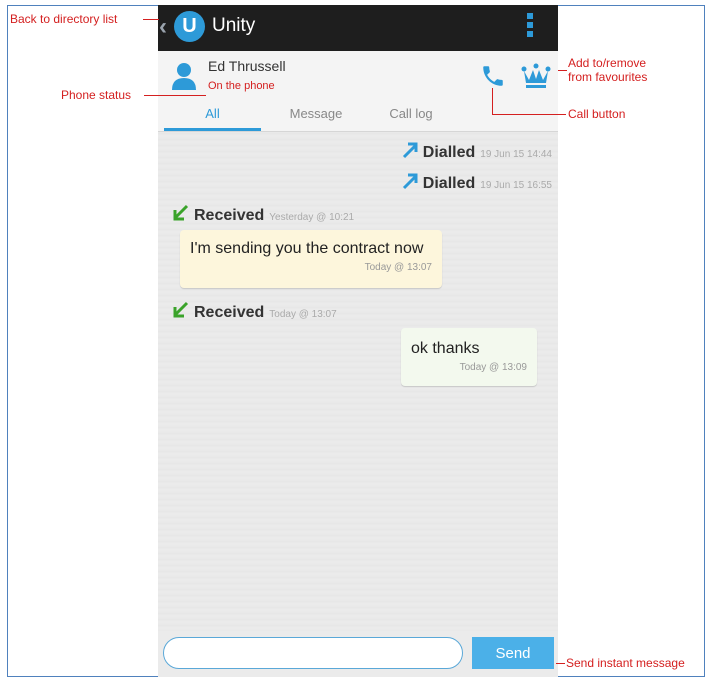 This screenshot has width=710, height=681. I want to click on call-log-entry: Received Yesterday @ 10:21, so click(263, 214).